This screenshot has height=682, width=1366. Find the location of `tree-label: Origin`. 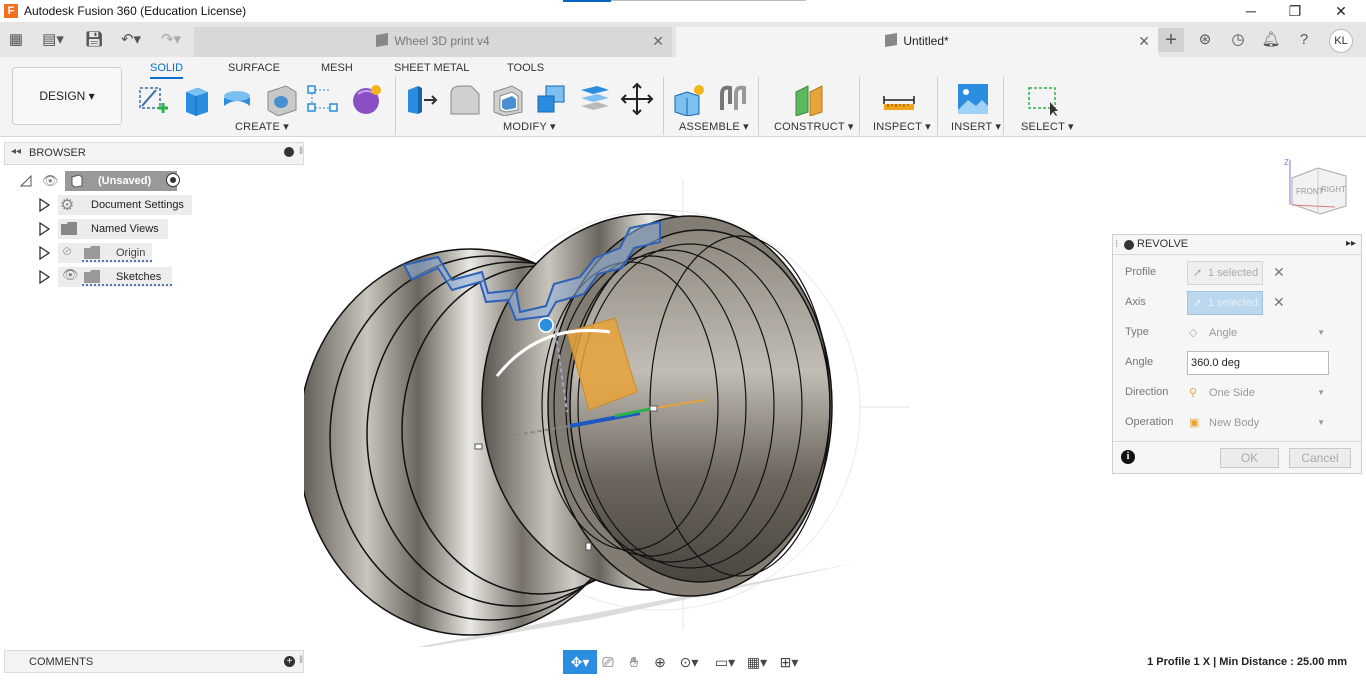

tree-label: Origin is located at coordinates (131, 253).